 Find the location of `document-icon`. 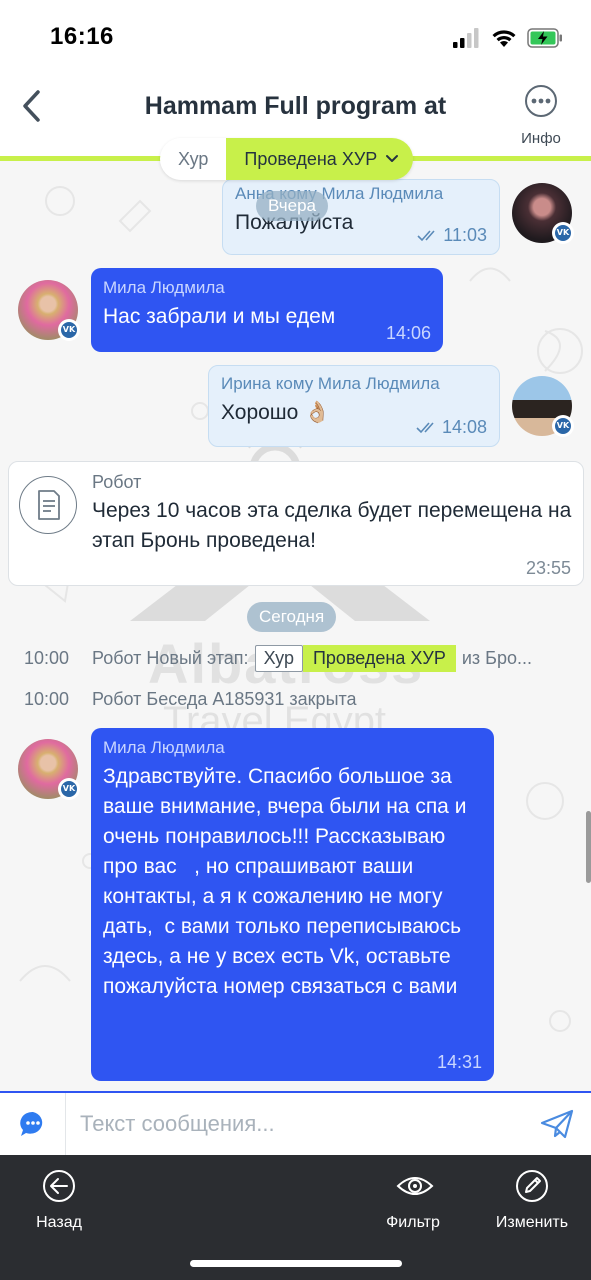

document-icon is located at coordinates (48, 505).